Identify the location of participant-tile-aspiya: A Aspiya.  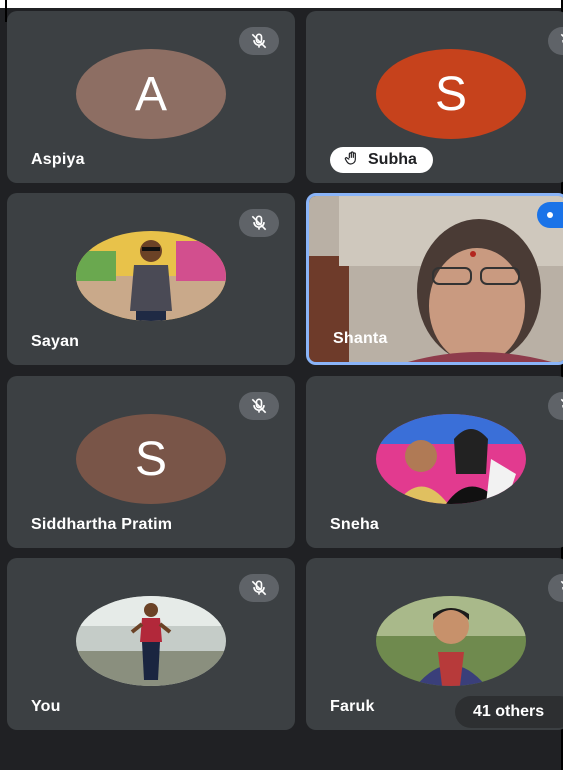
(151, 97).